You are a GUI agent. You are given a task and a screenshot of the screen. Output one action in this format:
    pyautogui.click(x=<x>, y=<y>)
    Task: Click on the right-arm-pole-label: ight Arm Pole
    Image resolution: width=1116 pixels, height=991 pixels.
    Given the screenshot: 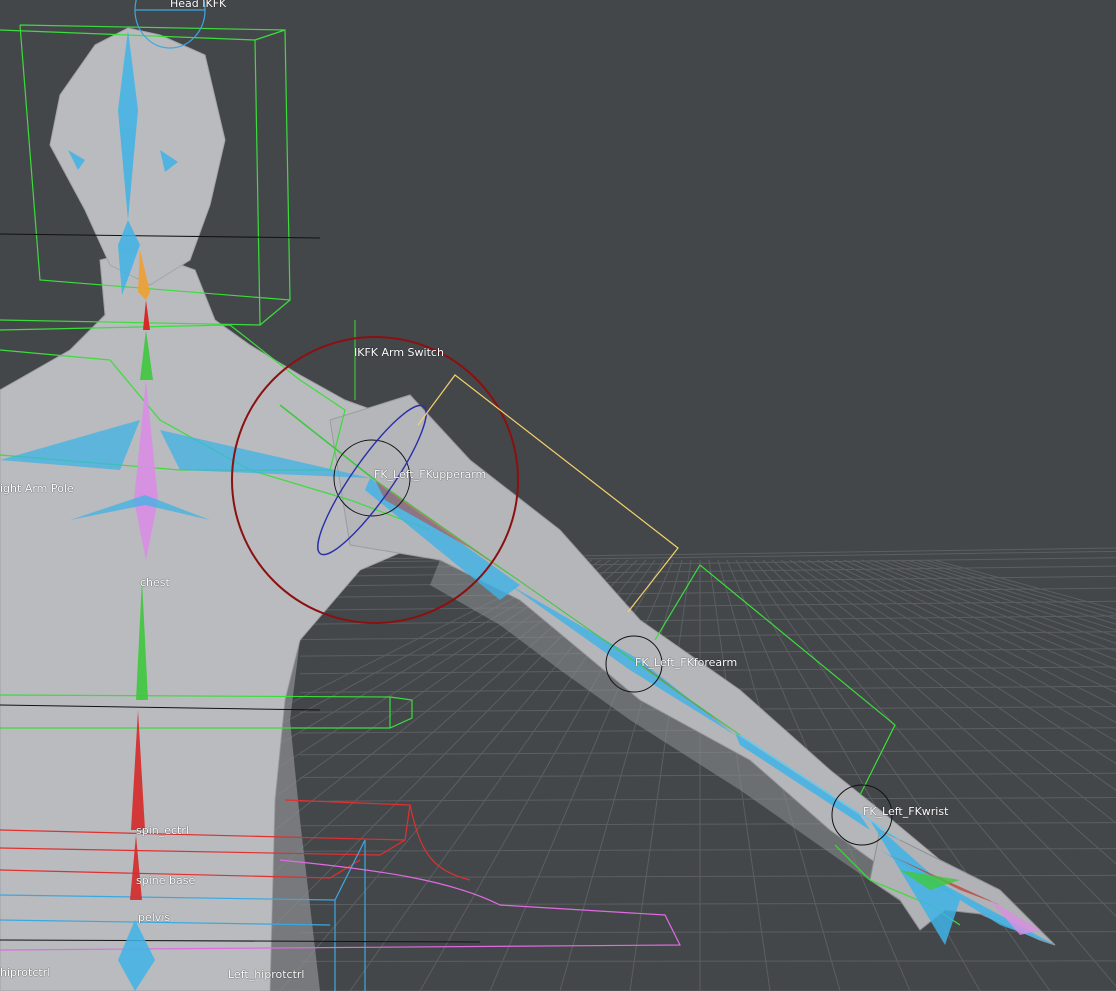 What is the action you would take?
    pyautogui.click(x=37, y=488)
    